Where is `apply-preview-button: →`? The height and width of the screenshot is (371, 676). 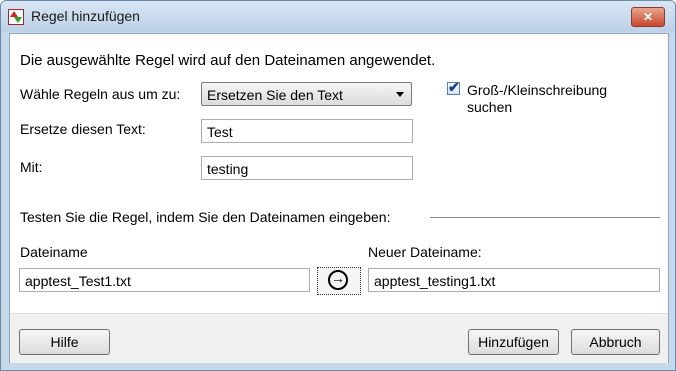 apply-preview-button: → is located at coordinates (339, 281).